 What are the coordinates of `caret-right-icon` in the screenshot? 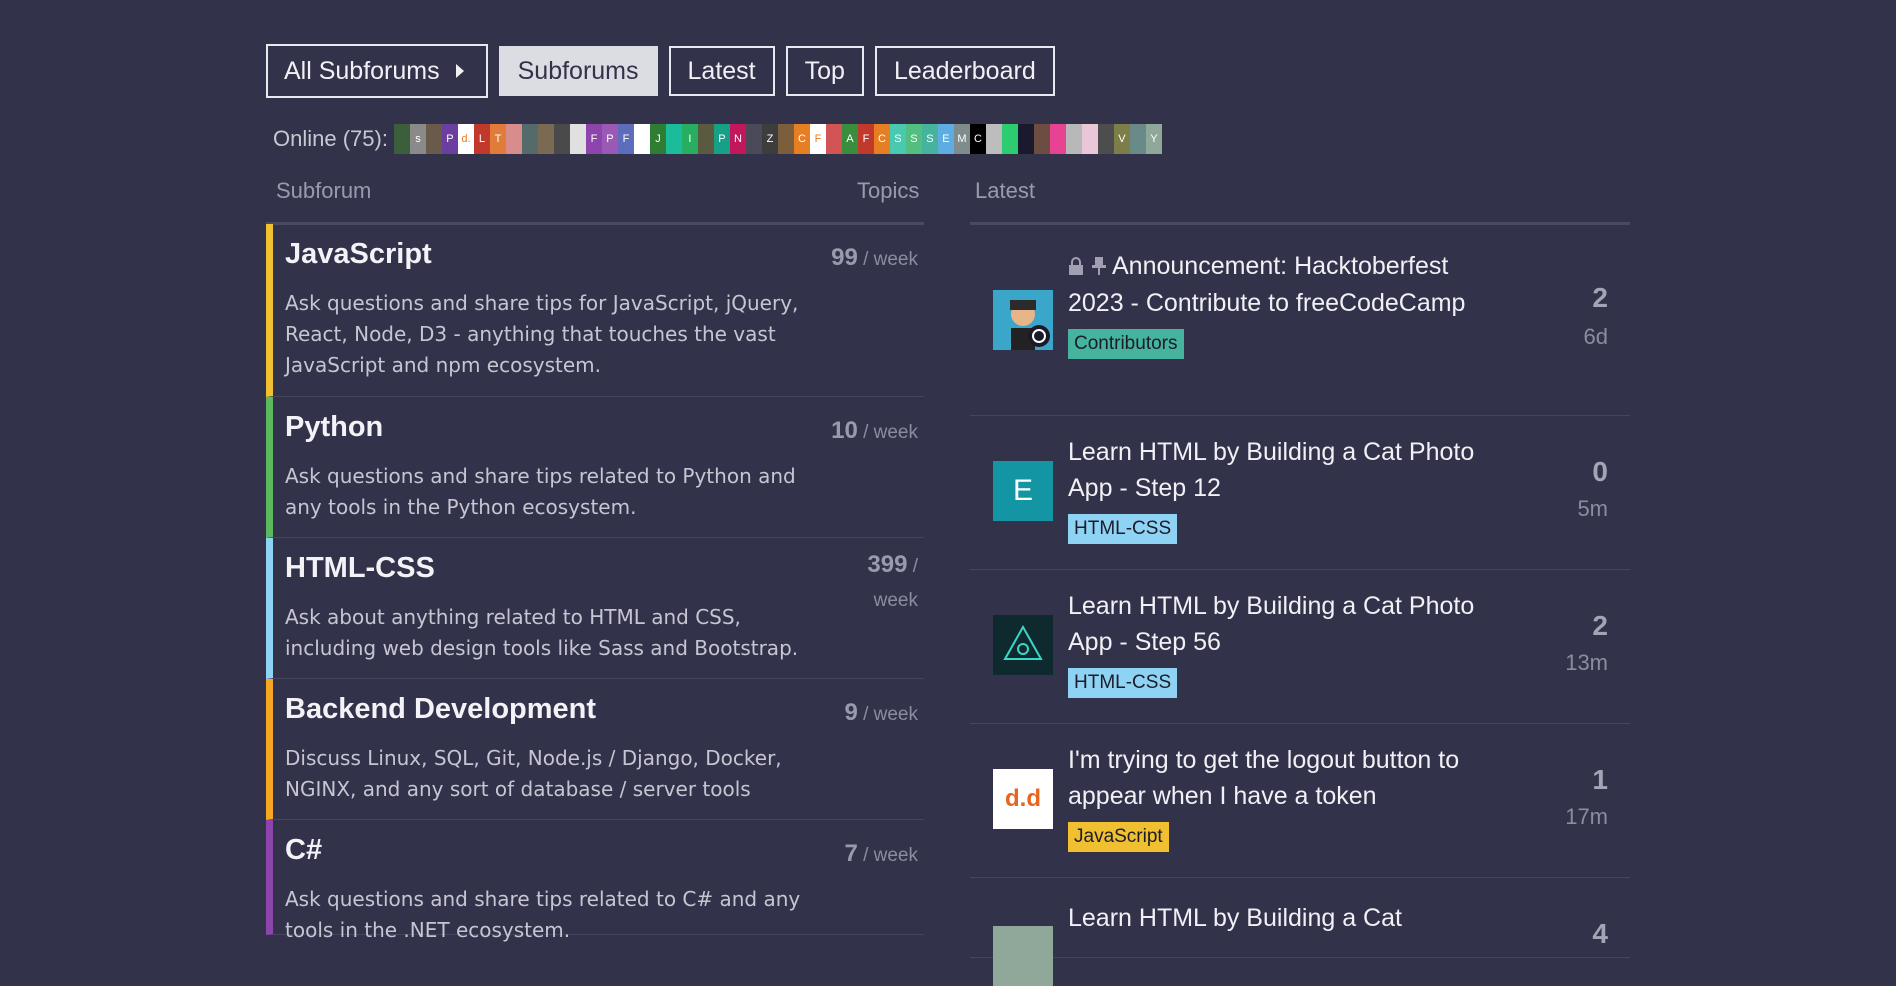 It's located at (459, 71).